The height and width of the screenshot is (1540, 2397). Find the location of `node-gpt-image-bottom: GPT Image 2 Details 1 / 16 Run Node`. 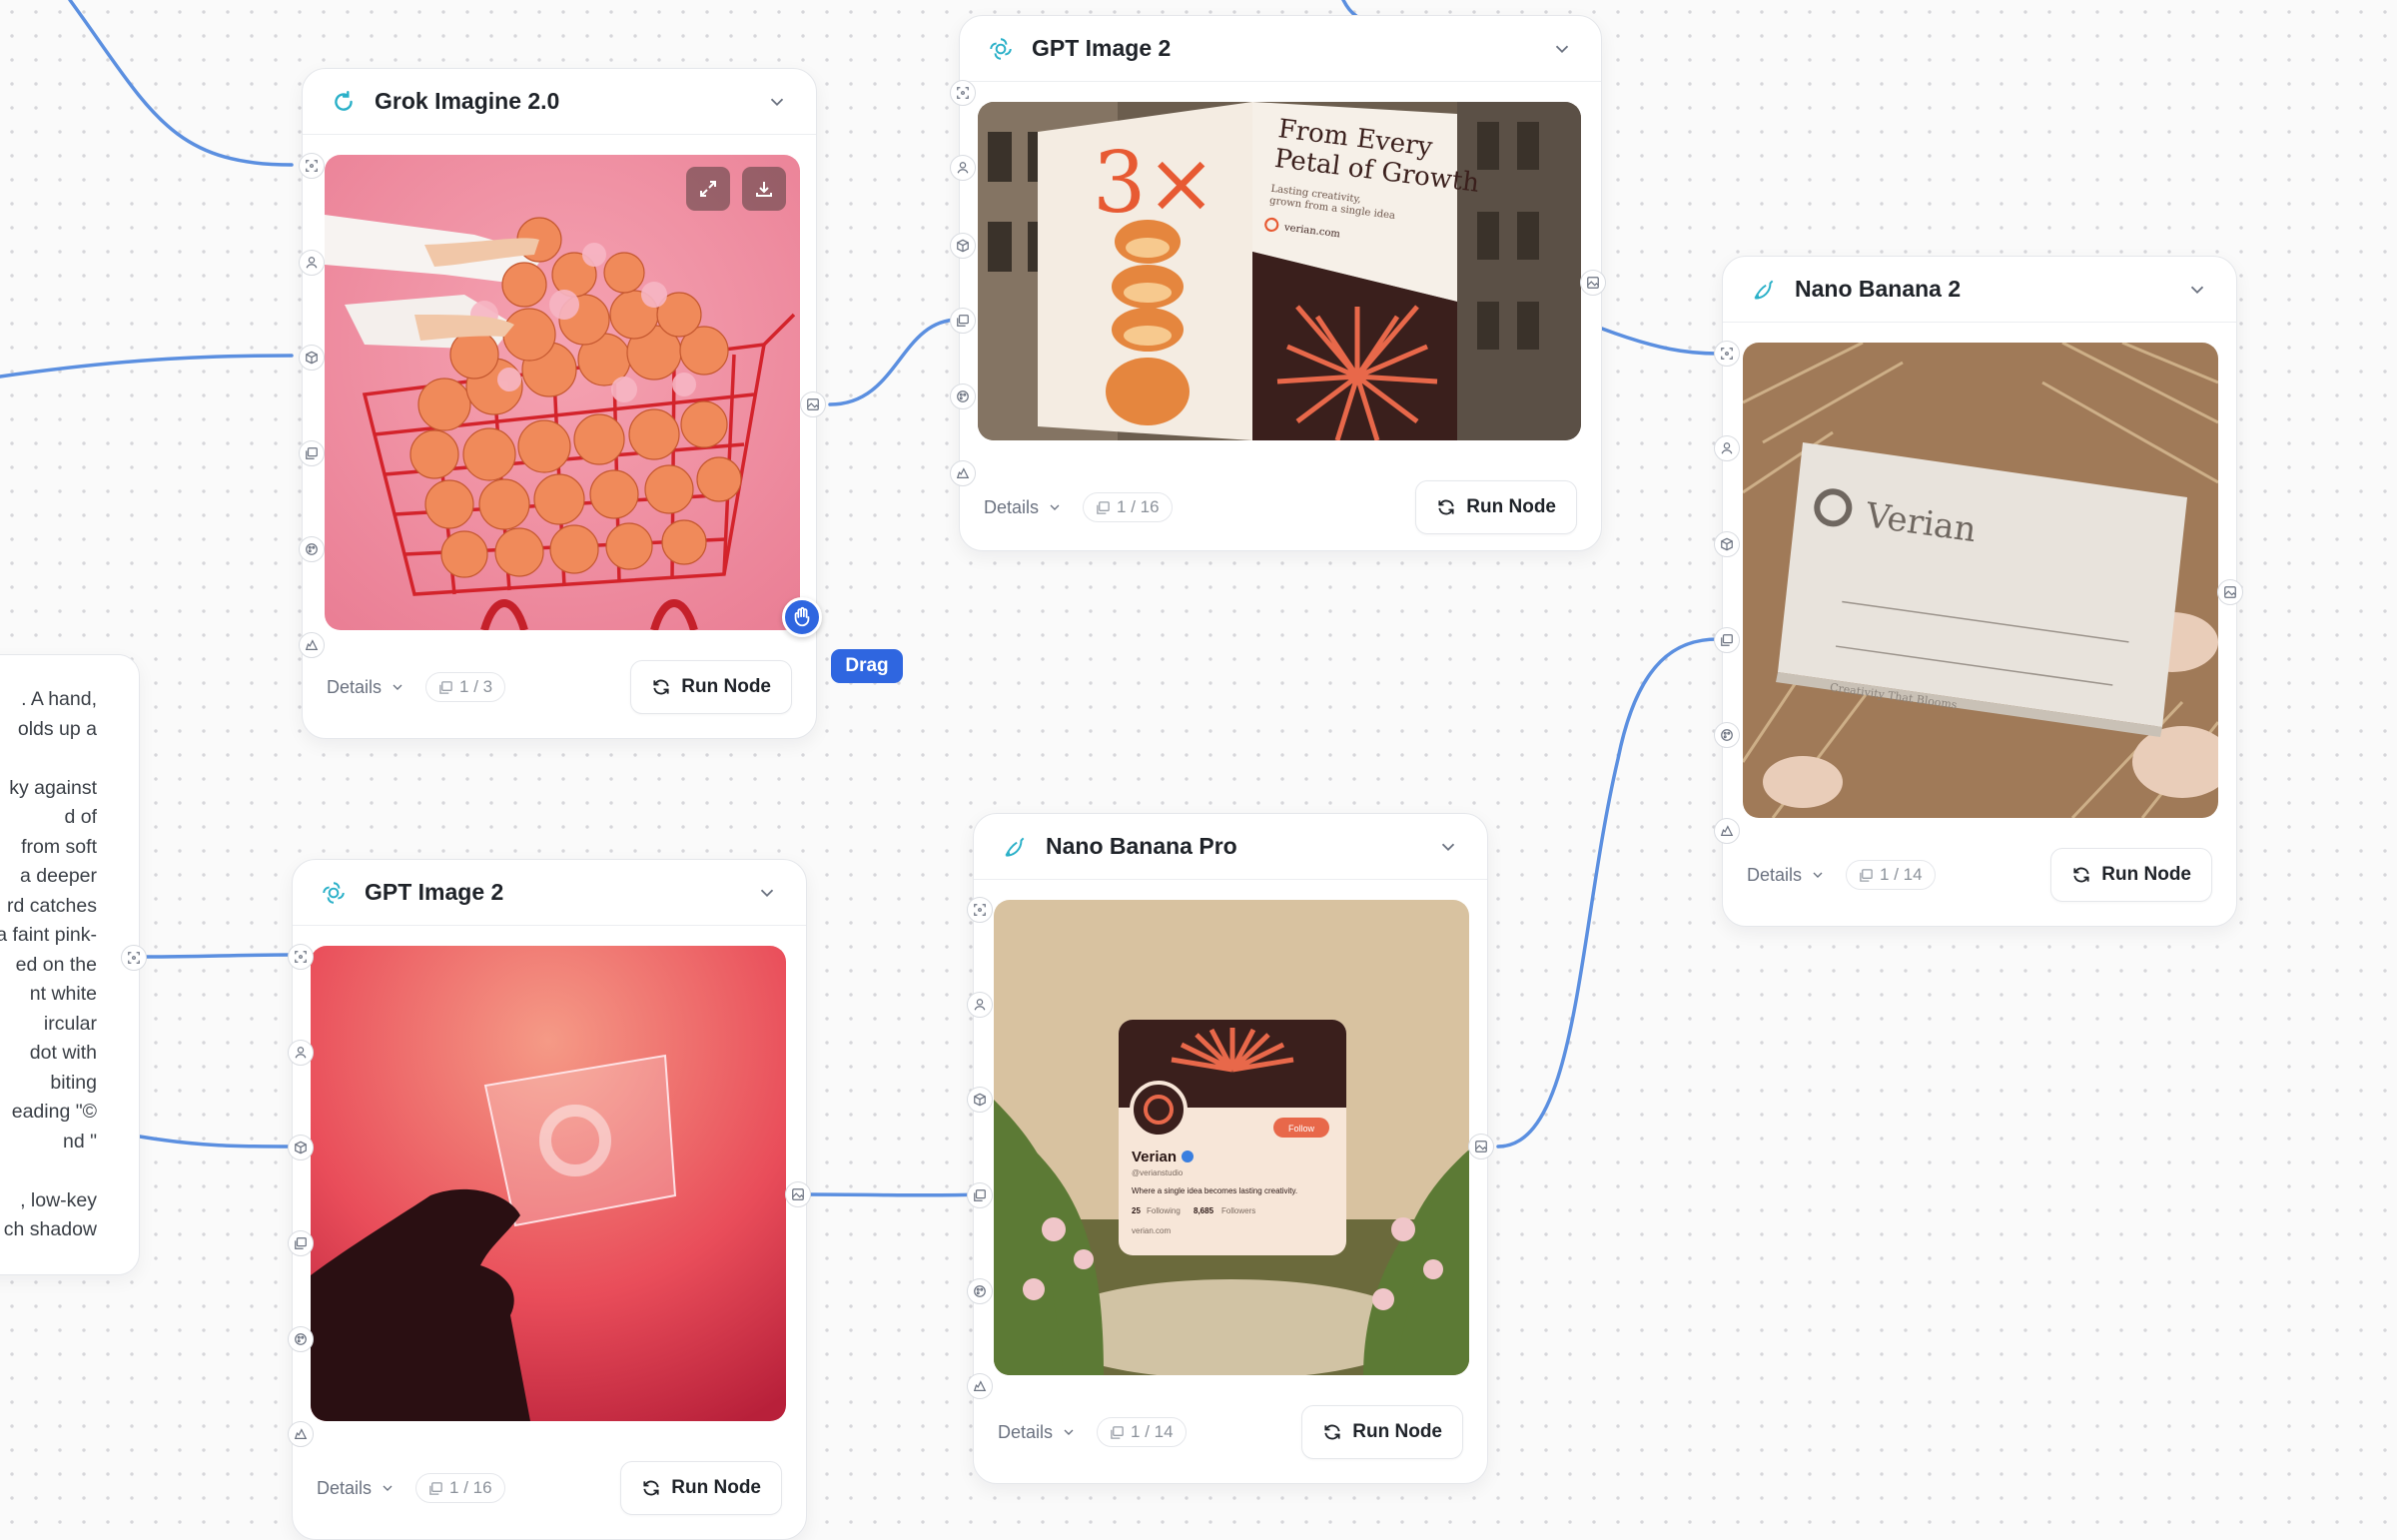

node-gpt-image-bottom: GPT Image 2 Details 1 / 16 Run Node is located at coordinates (549, 1200).